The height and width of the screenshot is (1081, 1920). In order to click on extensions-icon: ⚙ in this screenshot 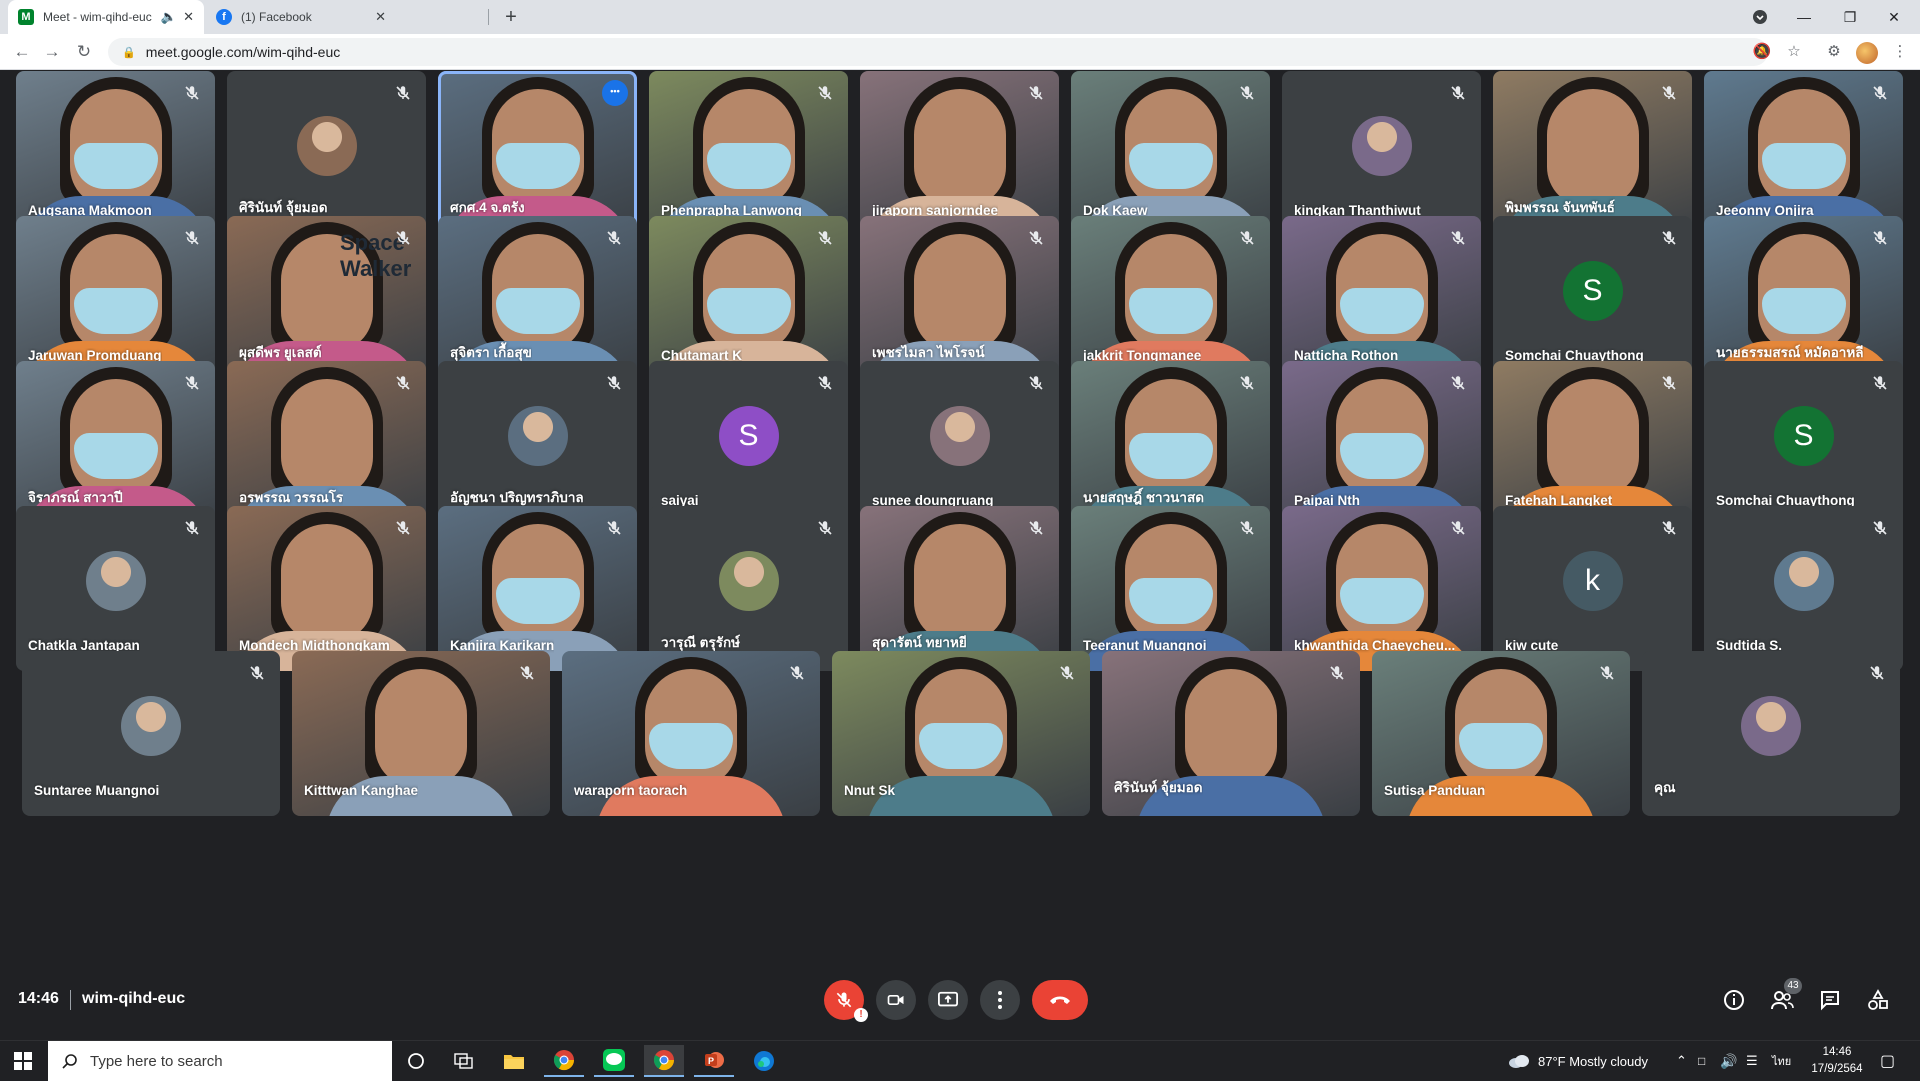, I will do `click(1834, 52)`.